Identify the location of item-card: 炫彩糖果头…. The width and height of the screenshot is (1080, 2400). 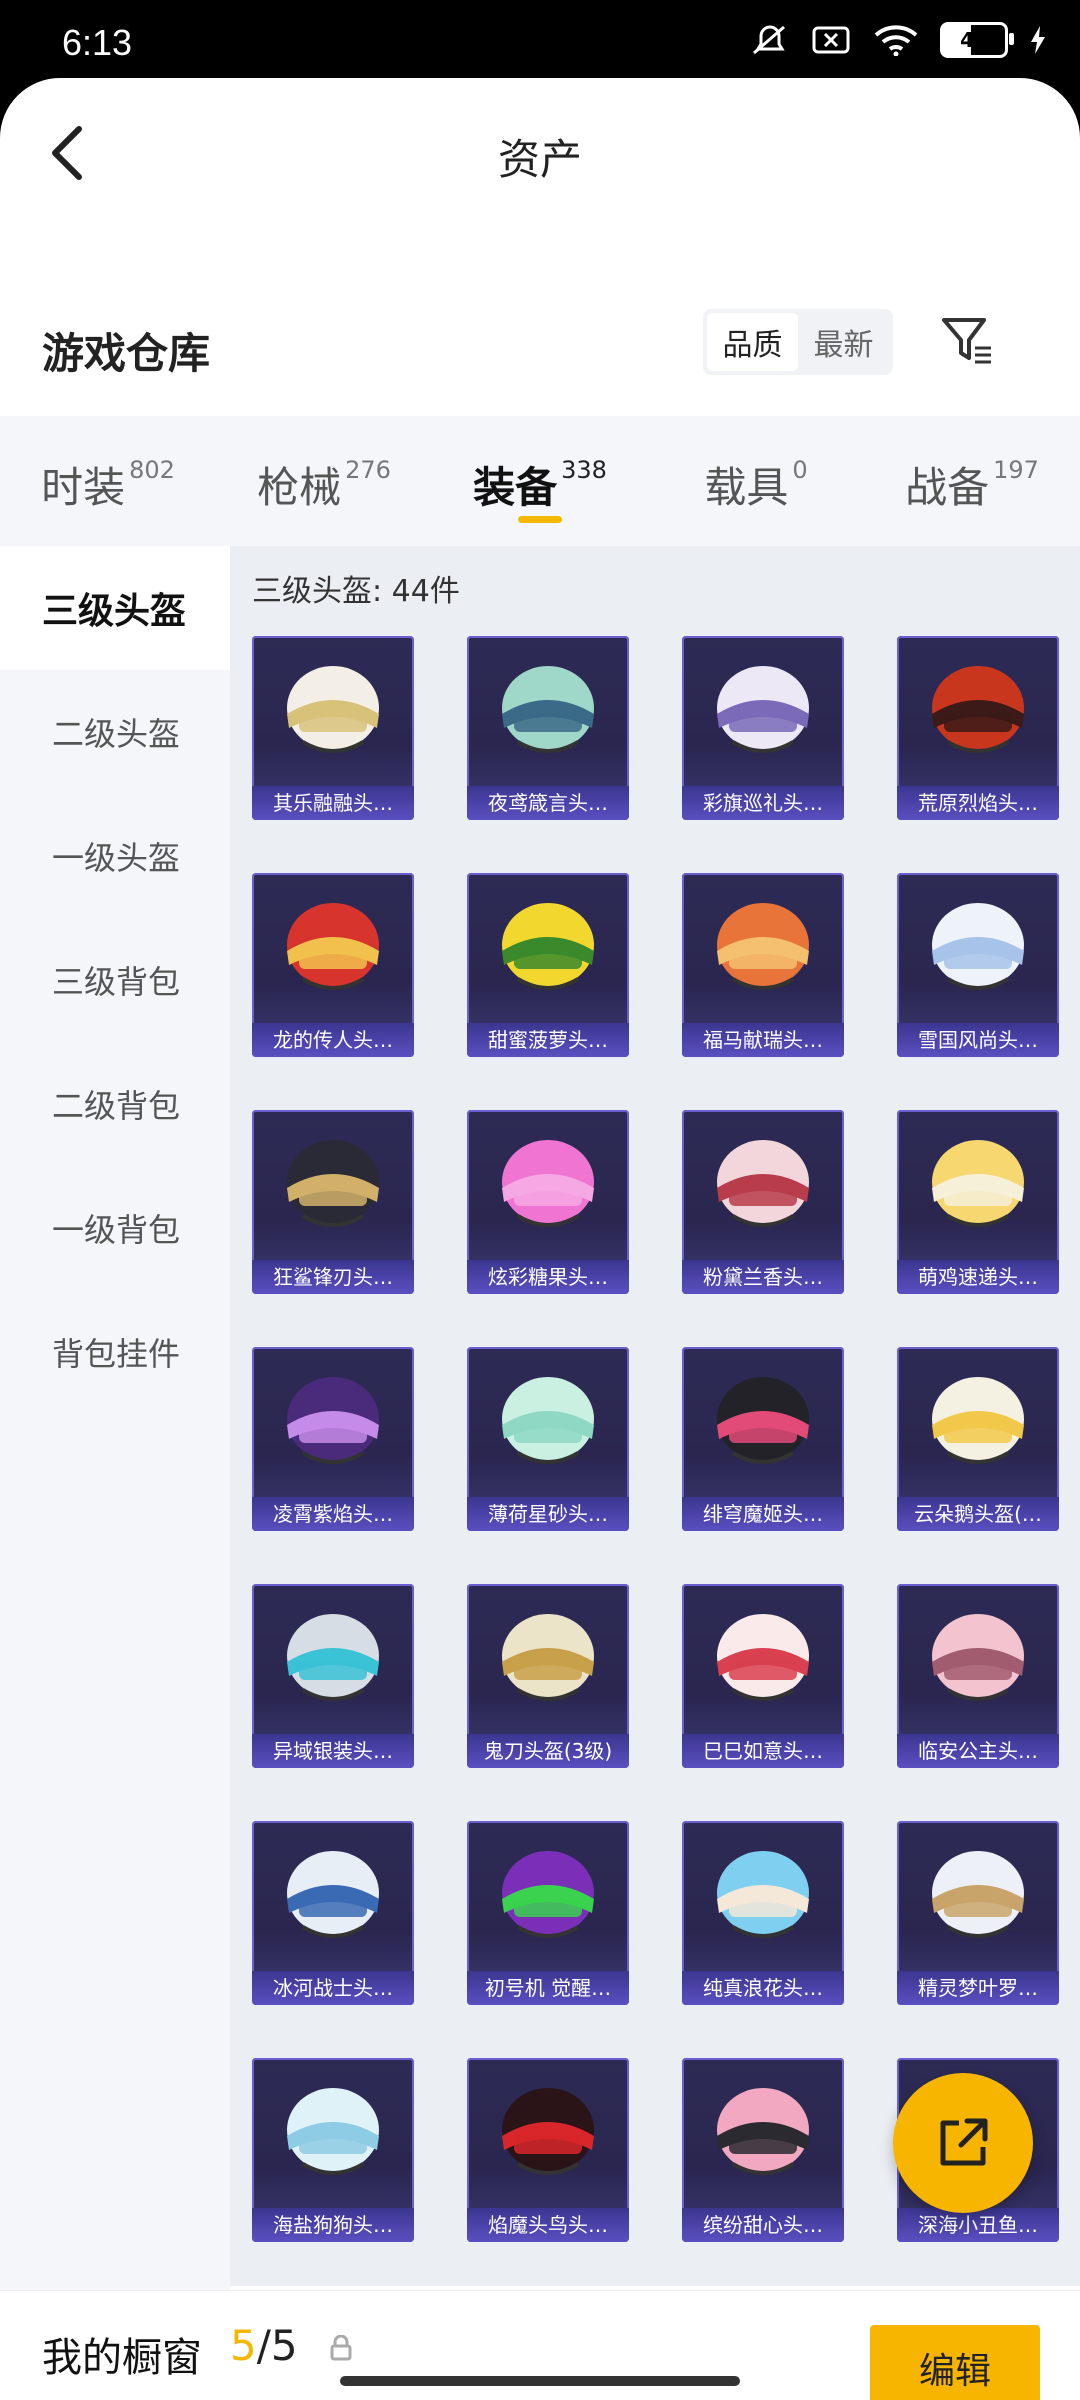
(548, 1202).